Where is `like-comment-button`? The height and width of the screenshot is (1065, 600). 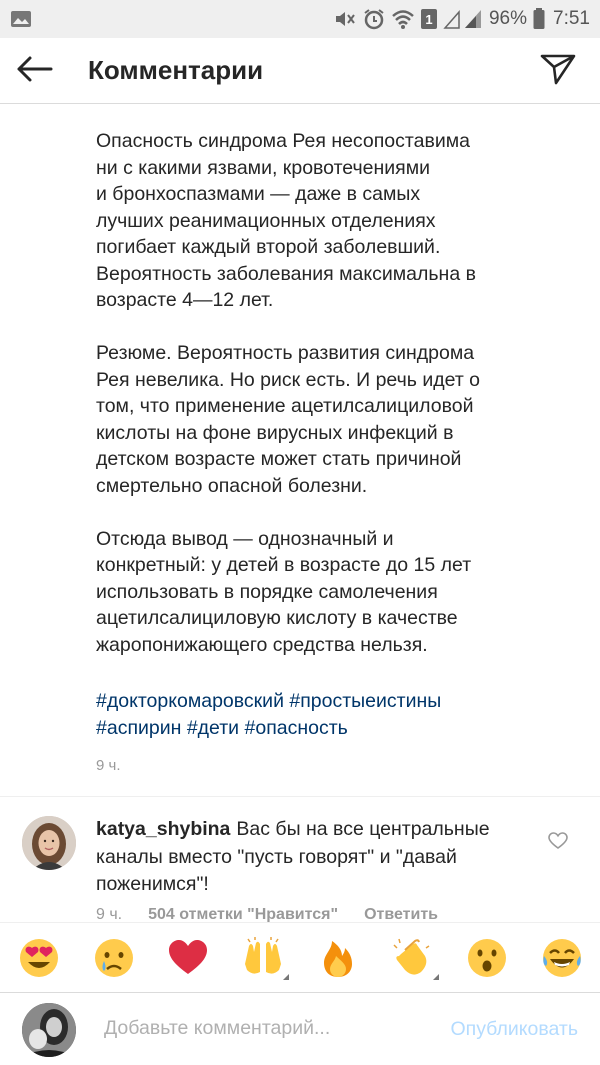 like-comment-button is located at coordinates (558, 843).